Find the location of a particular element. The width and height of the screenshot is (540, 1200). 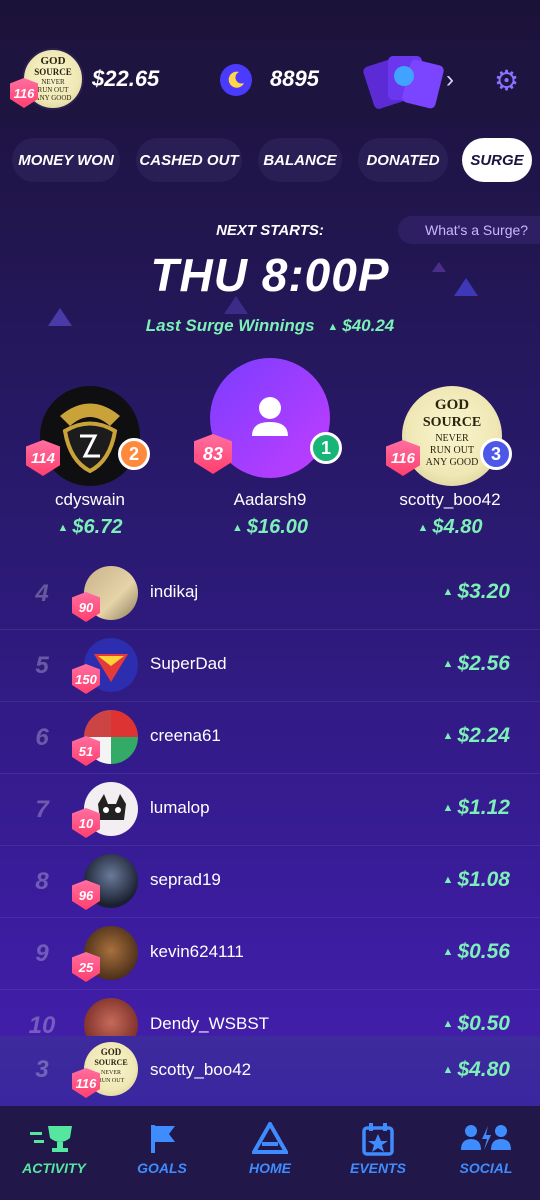

tab-money-won: MONEY WON is located at coordinates (66, 160).